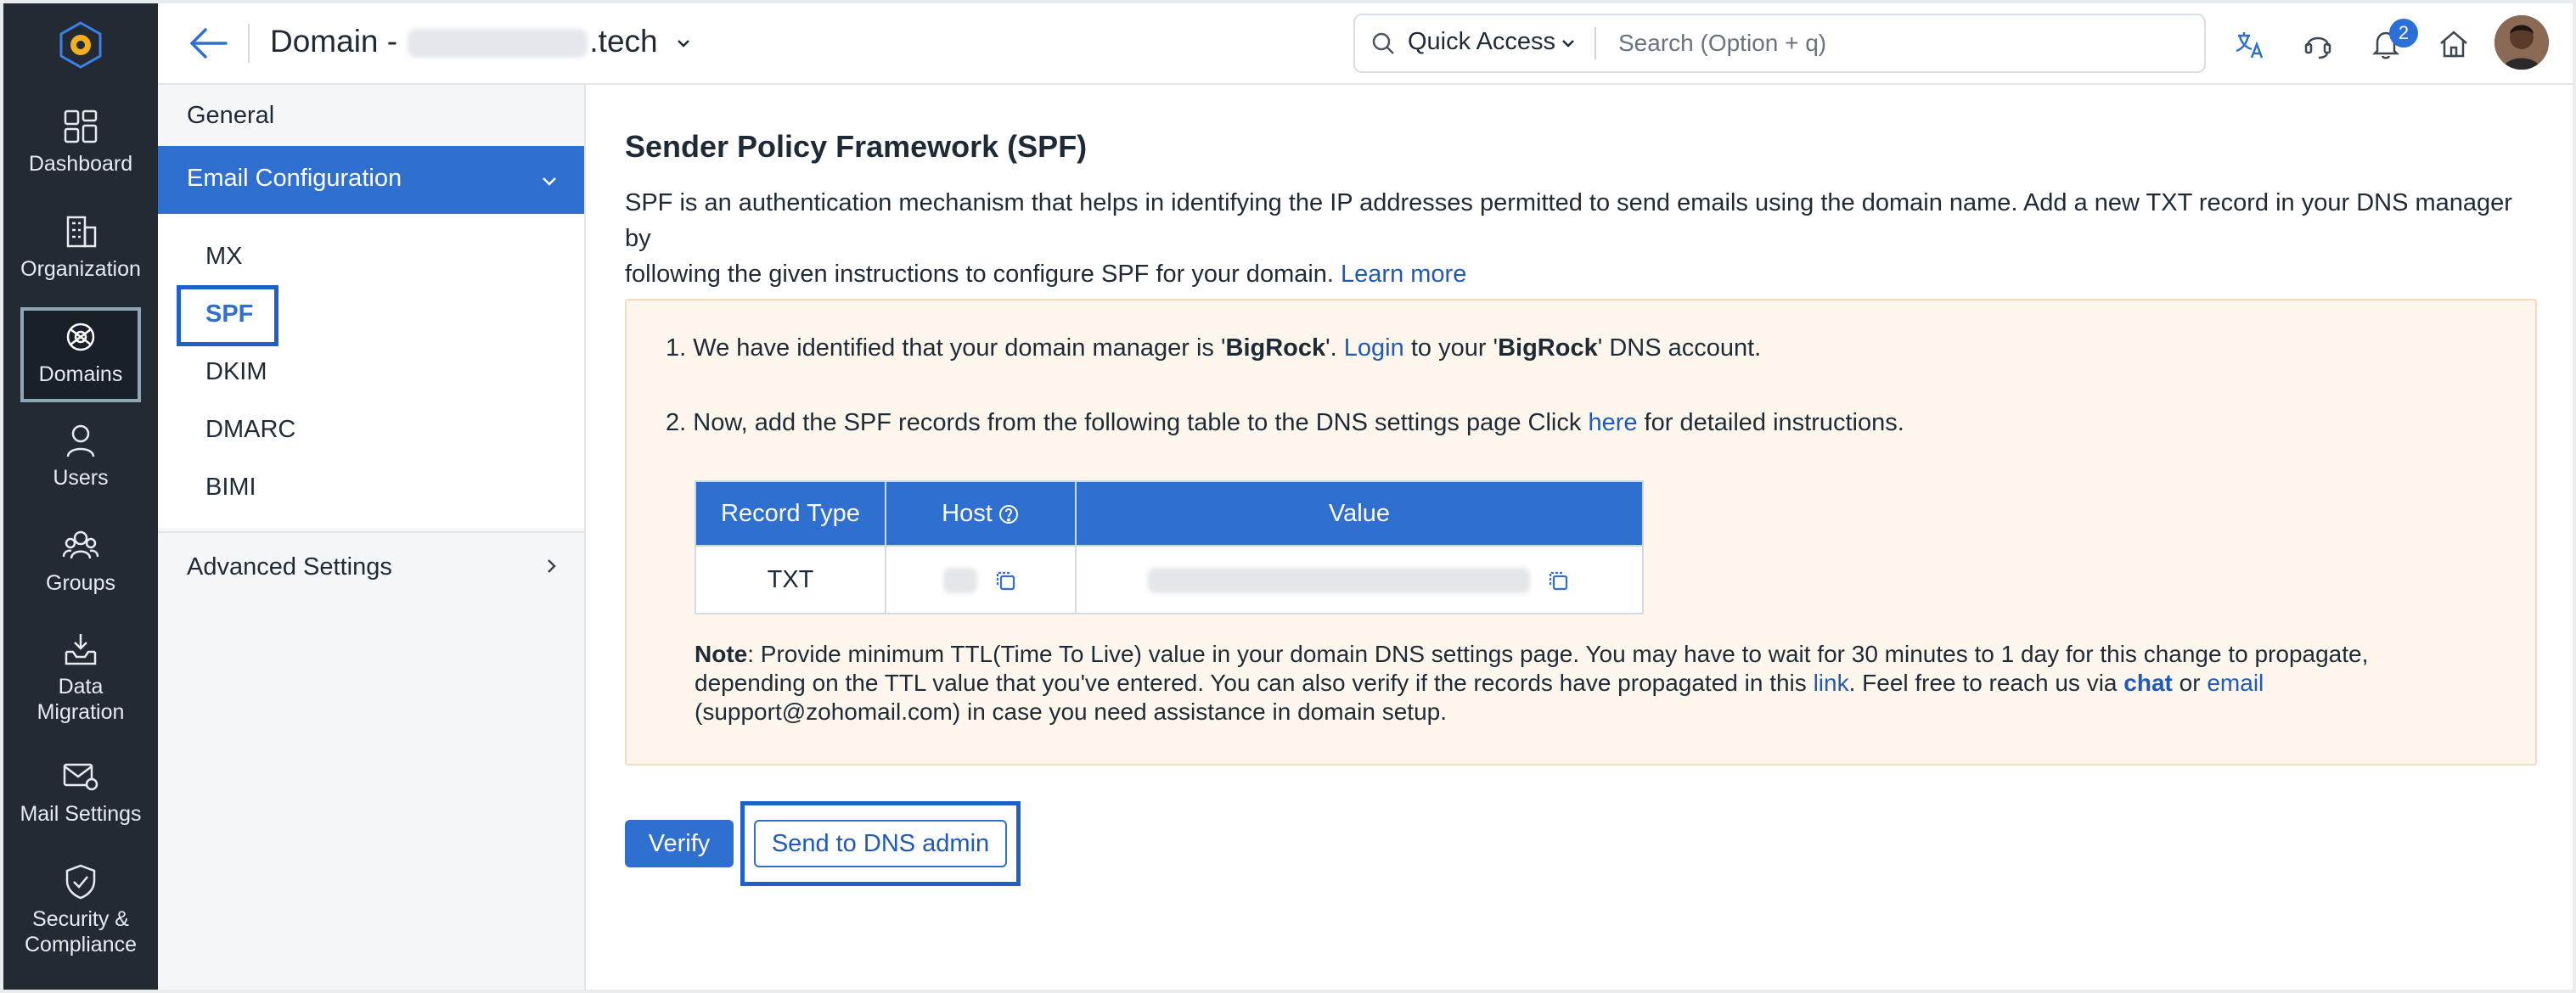 The image size is (2576, 993). What do you see at coordinates (80, 945) in the screenshot?
I see `rail-label-line2: Compliance` at bounding box center [80, 945].